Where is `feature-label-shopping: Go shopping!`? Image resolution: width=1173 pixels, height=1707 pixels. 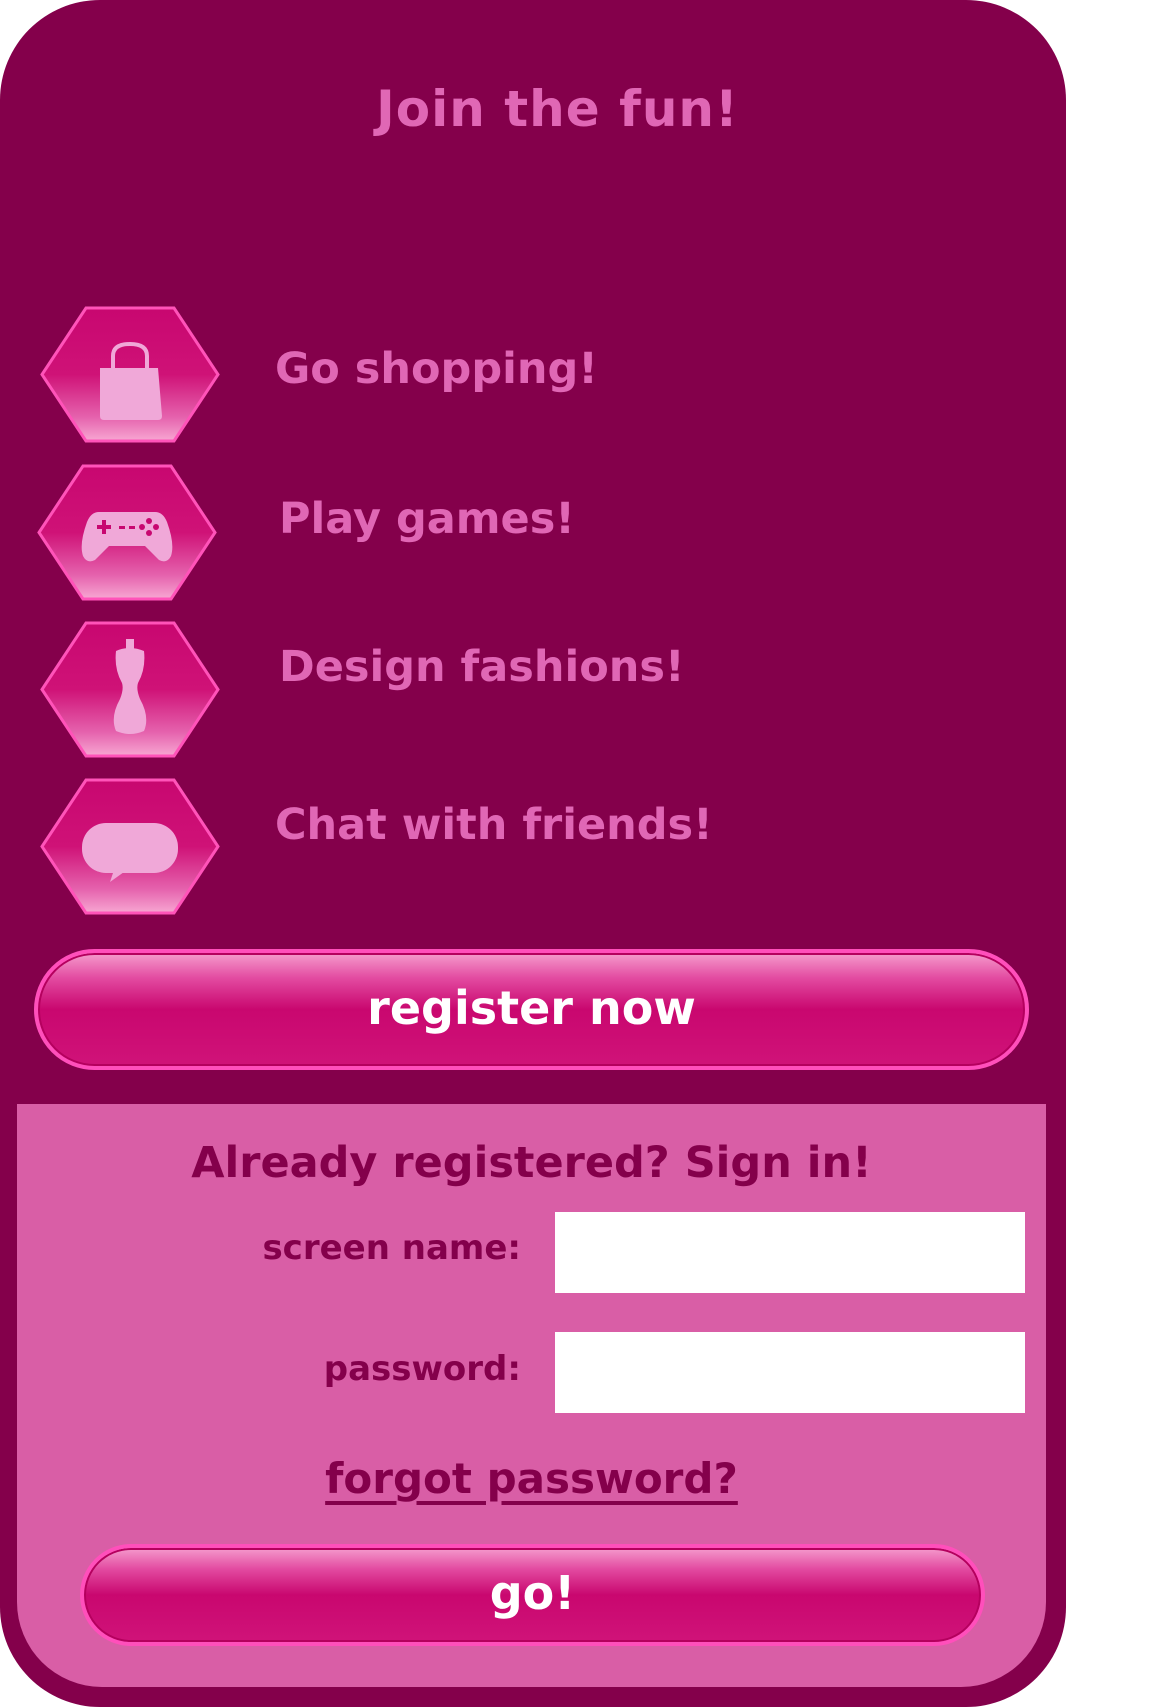
feature-label-shopping: Go shopping! is located at coordinates (436, 369).